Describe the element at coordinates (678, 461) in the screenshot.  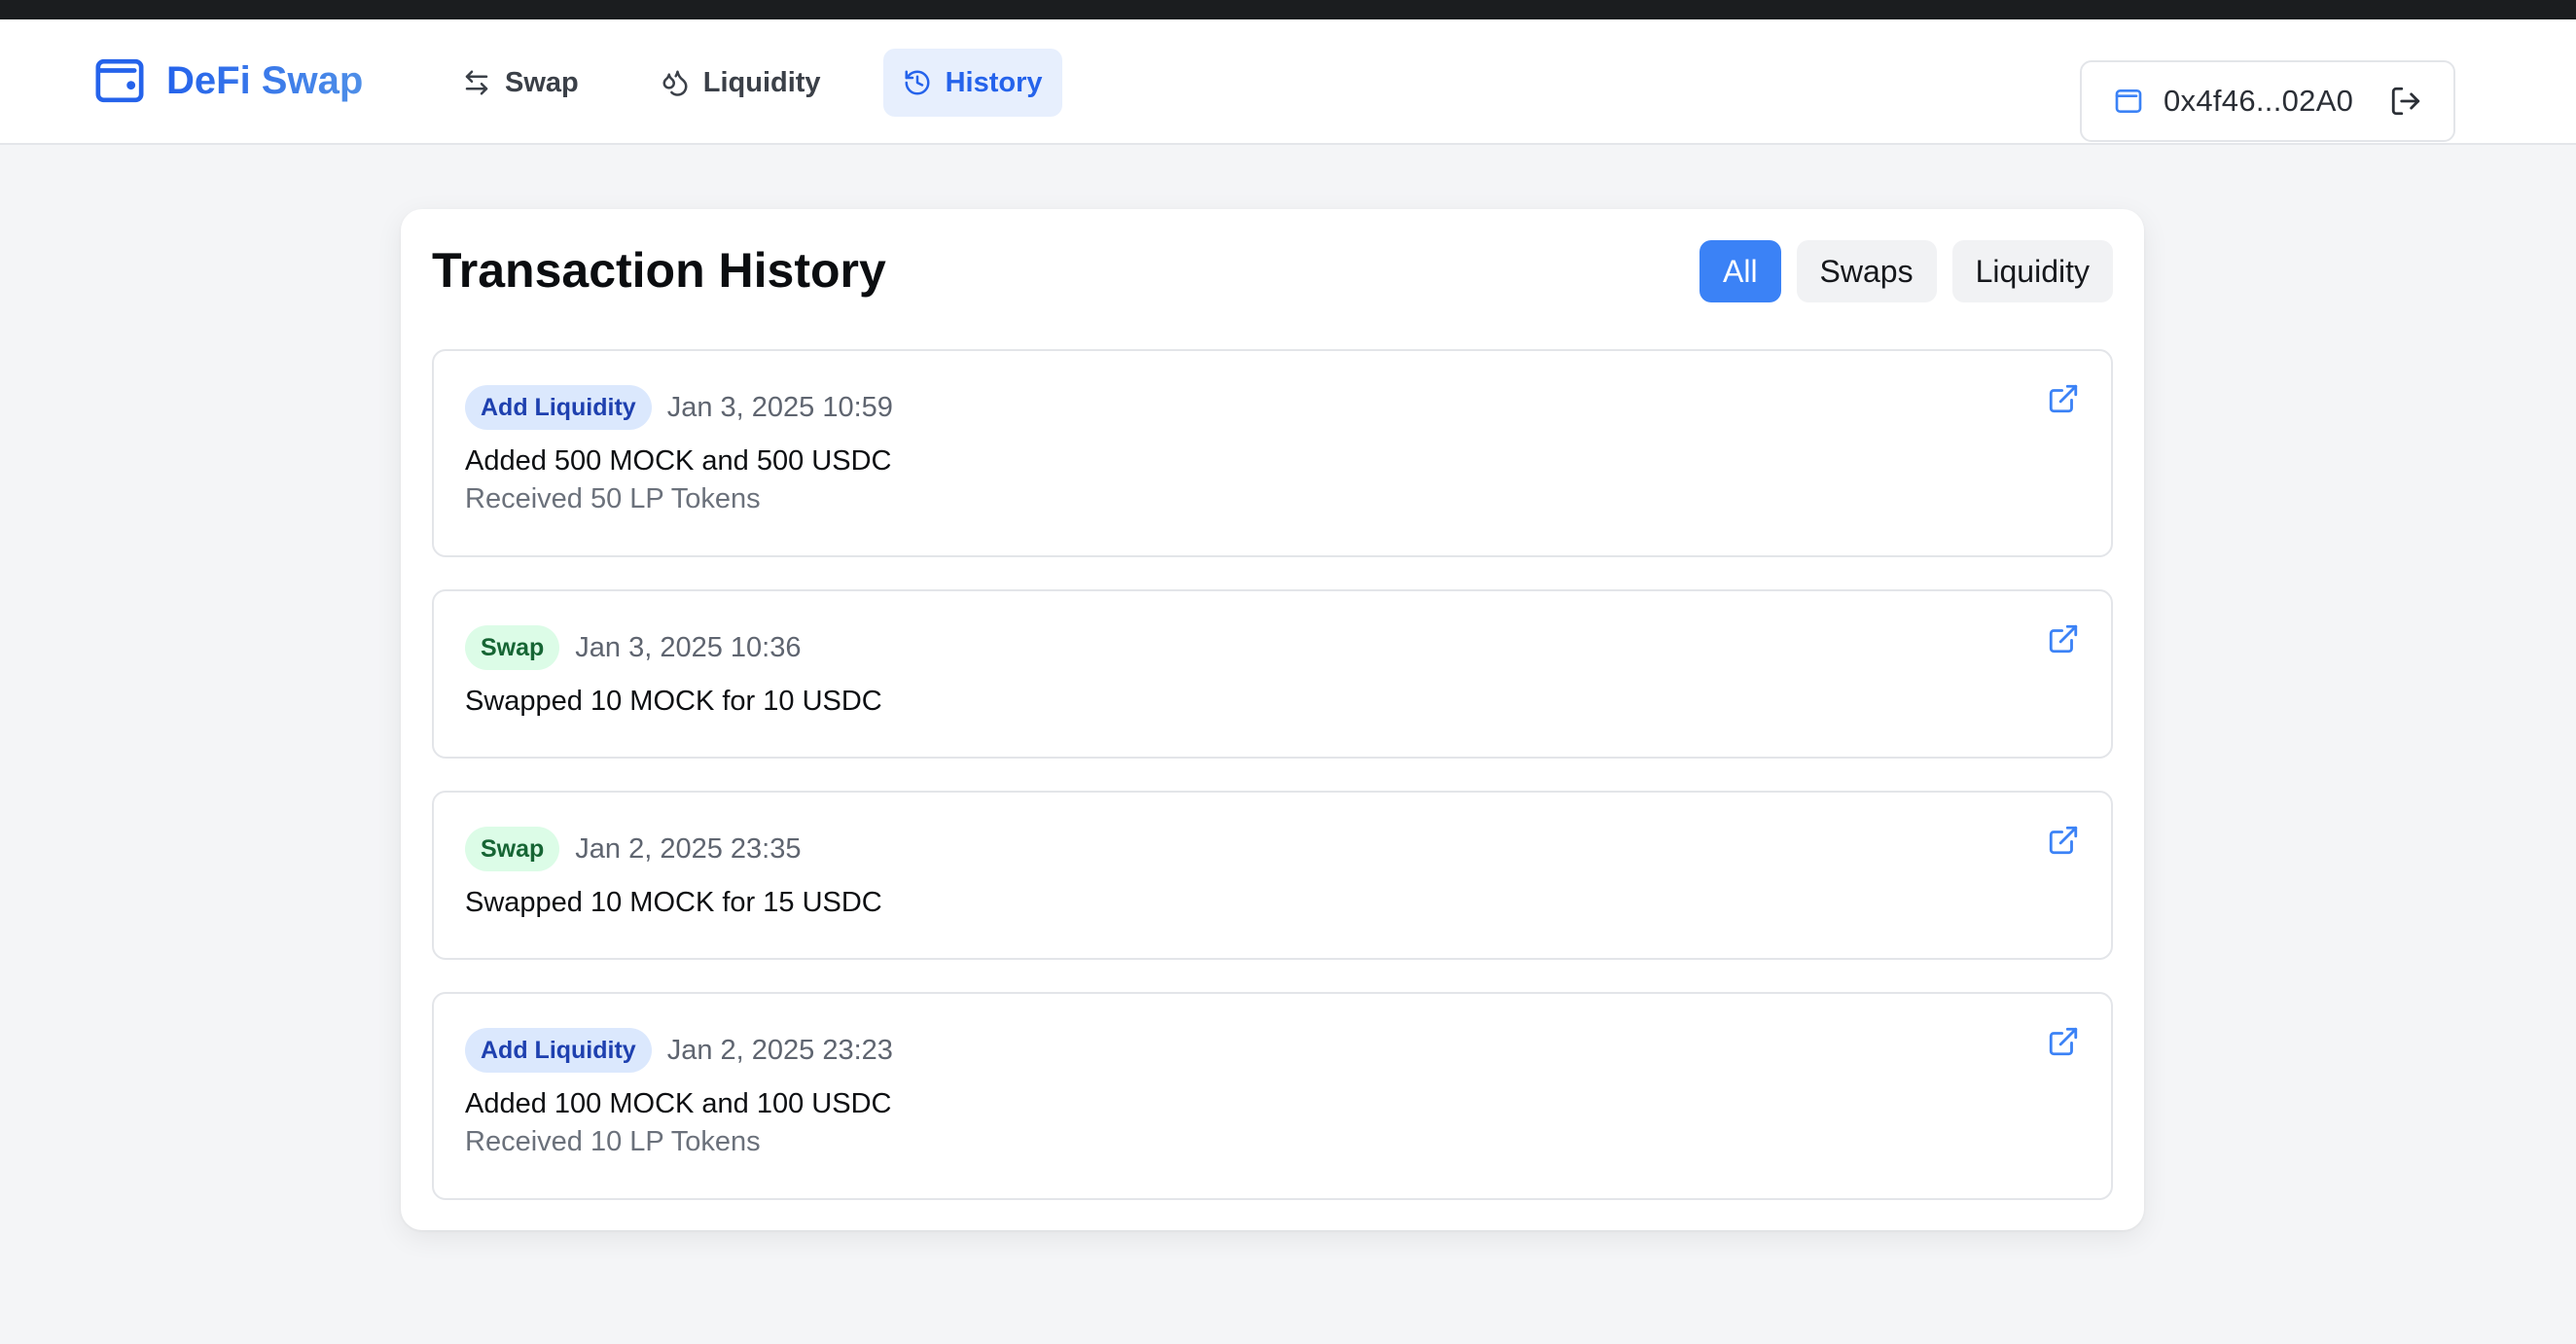
I see `tx-description: Added 500 MOCK and 500 USDC` at that location.